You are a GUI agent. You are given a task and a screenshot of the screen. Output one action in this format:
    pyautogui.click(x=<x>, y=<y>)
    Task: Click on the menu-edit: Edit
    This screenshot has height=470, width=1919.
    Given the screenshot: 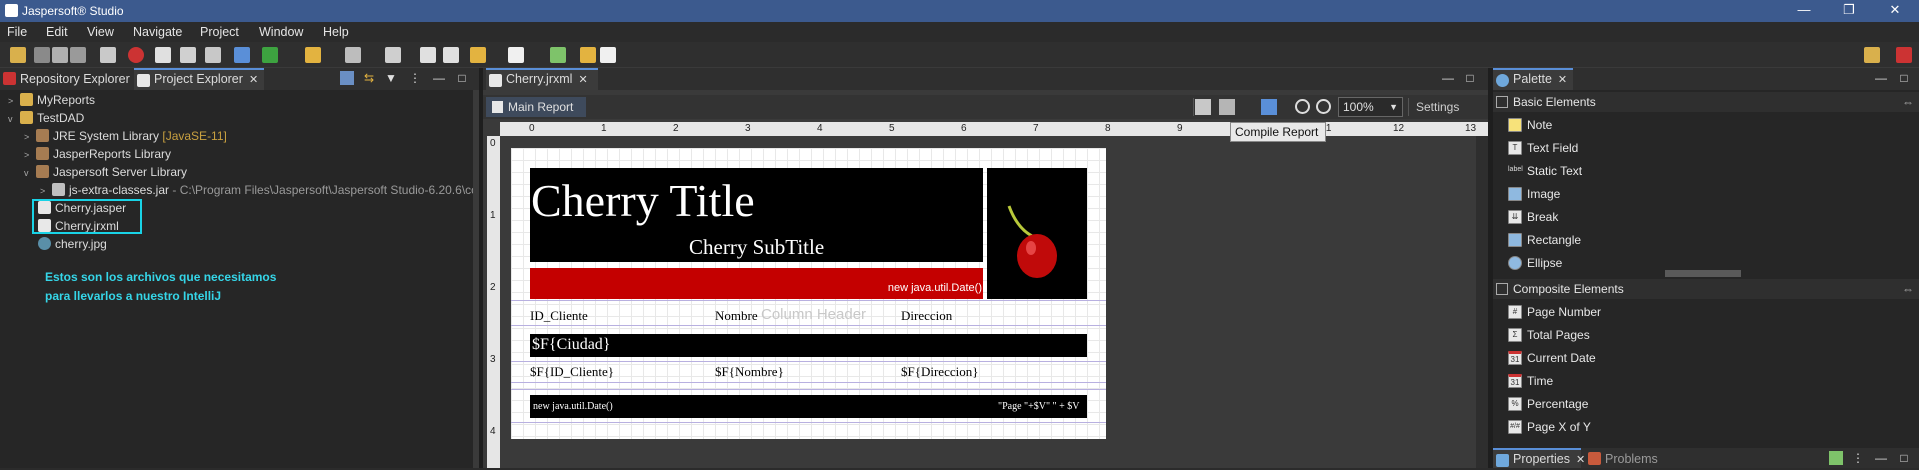 What is the action you would take?
    pyautogui.click(x=57, y=32)
    